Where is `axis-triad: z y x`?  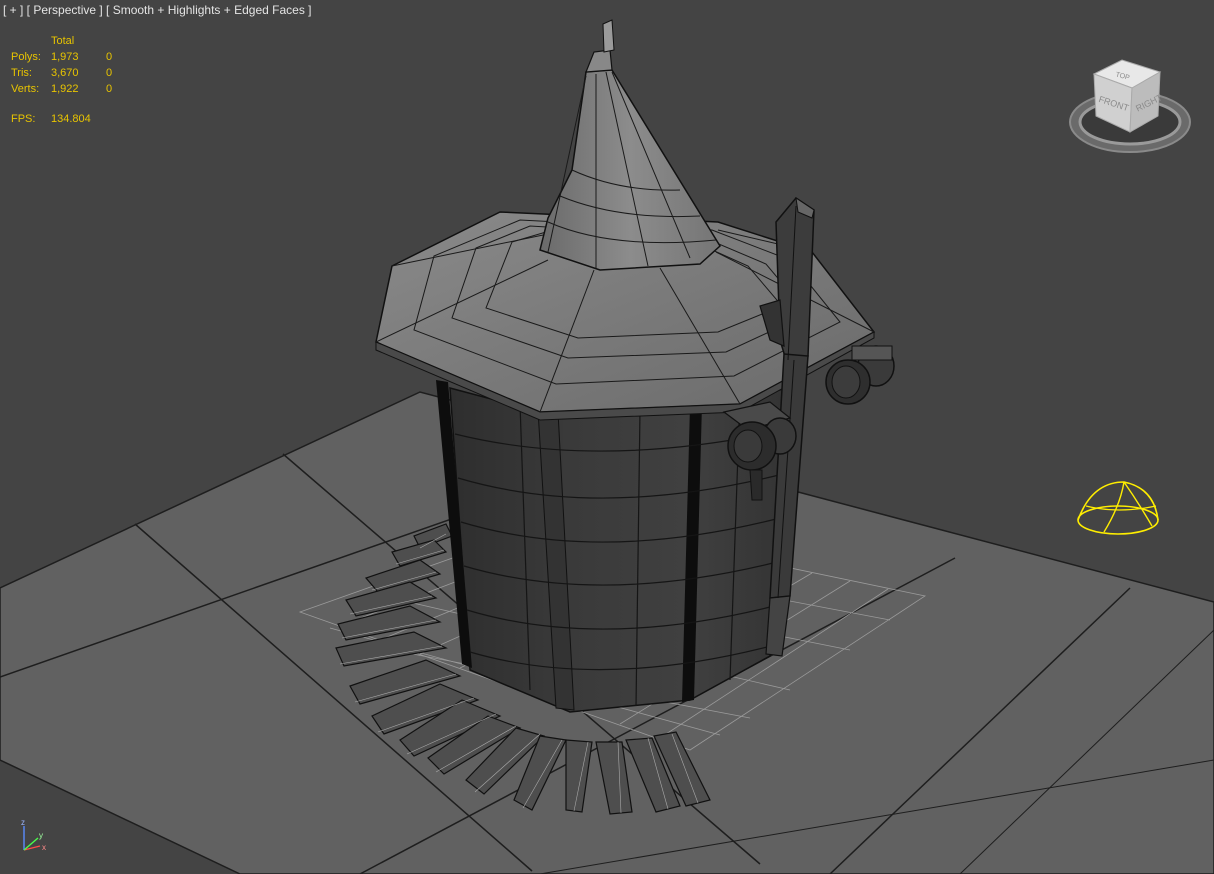
axis-triad: z y x is located at coordinates (33, 835).